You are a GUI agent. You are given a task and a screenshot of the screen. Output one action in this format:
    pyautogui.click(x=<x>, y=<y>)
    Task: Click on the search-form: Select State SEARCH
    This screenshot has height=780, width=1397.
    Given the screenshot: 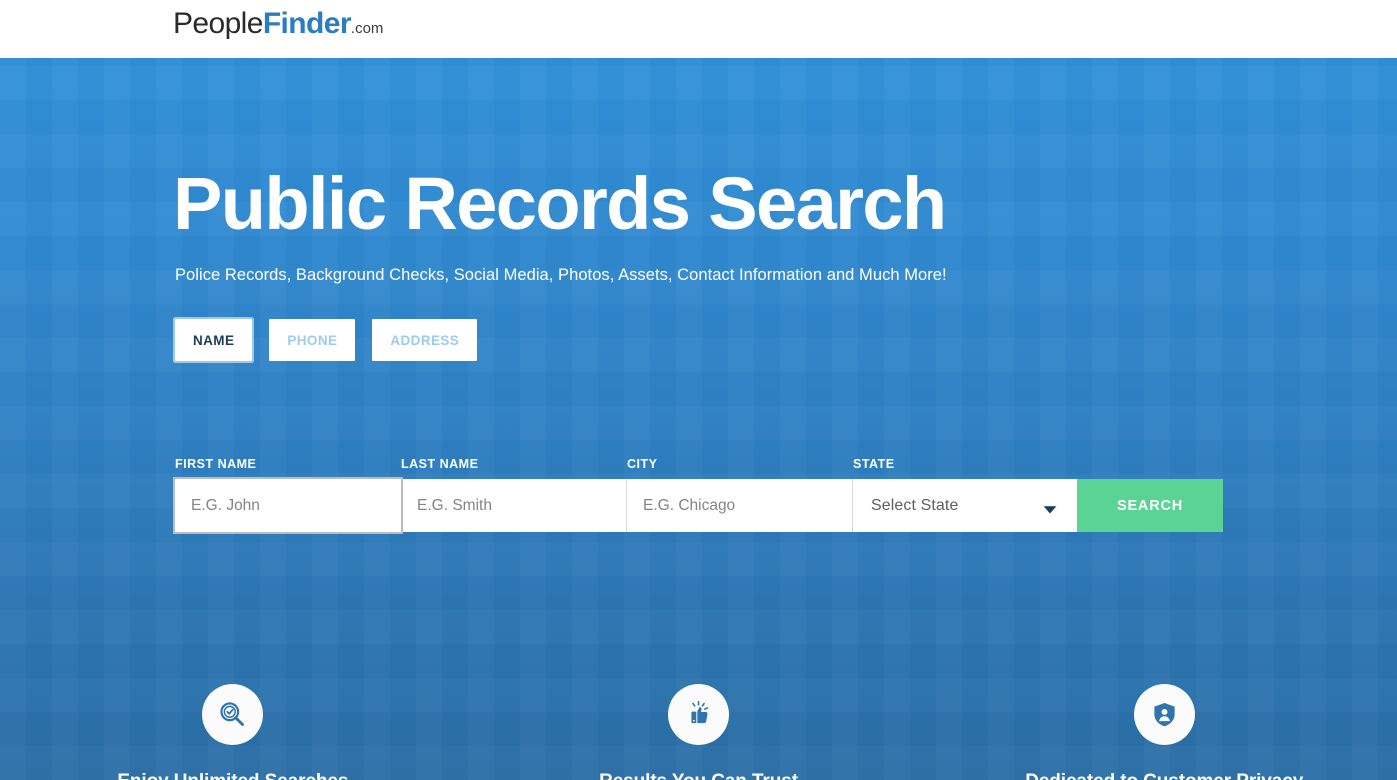 What is the action you would take?
    pyautogui.click(x=699, y=505)
    